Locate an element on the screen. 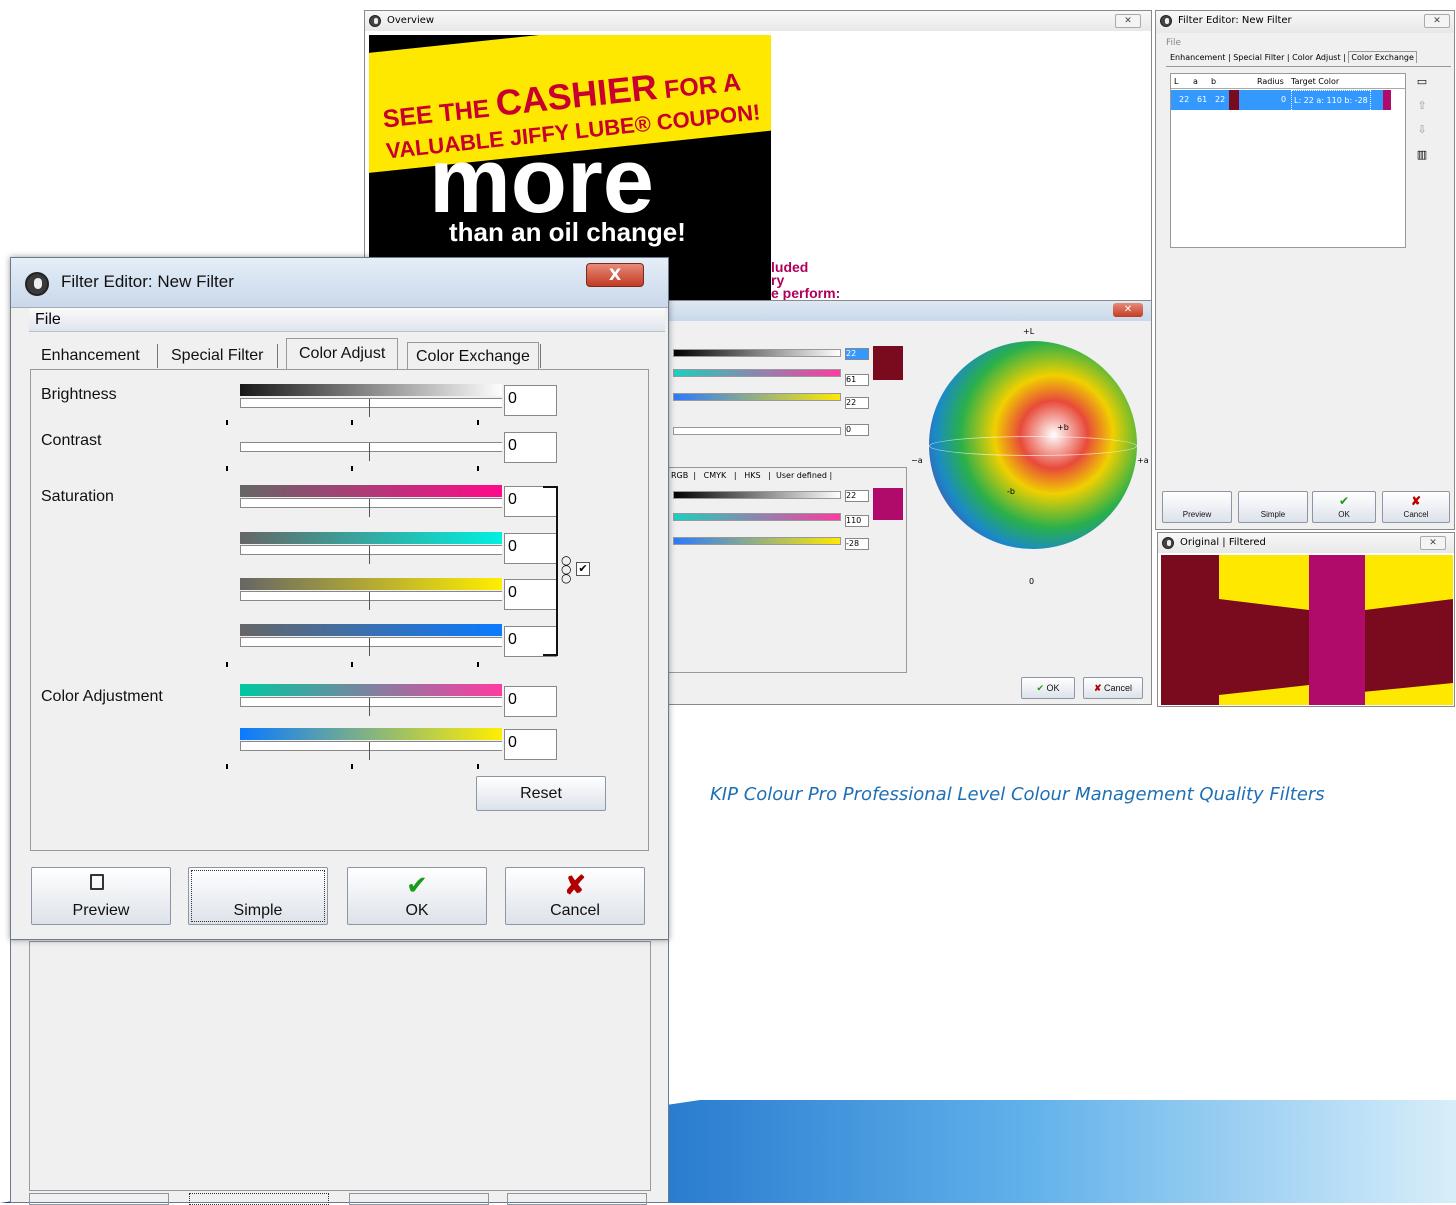 The height and width of the screenshot is (1205, 1456). move-up-icon: ⇧ is located at coordinates (1422, 108).